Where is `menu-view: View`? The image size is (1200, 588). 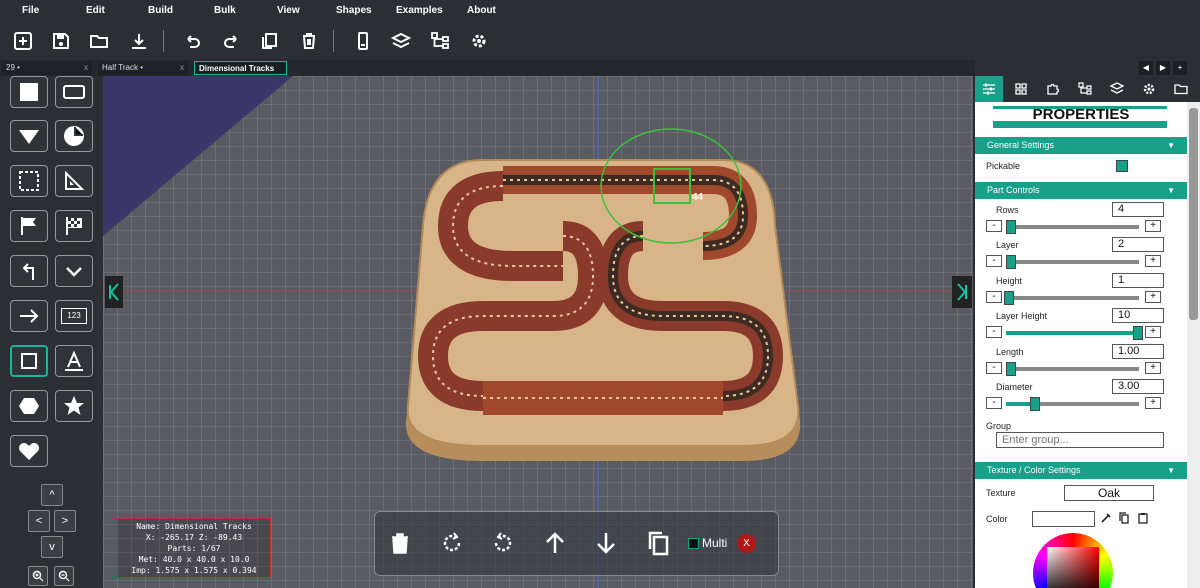 menu-view: View is located at coordinates (288, 10).